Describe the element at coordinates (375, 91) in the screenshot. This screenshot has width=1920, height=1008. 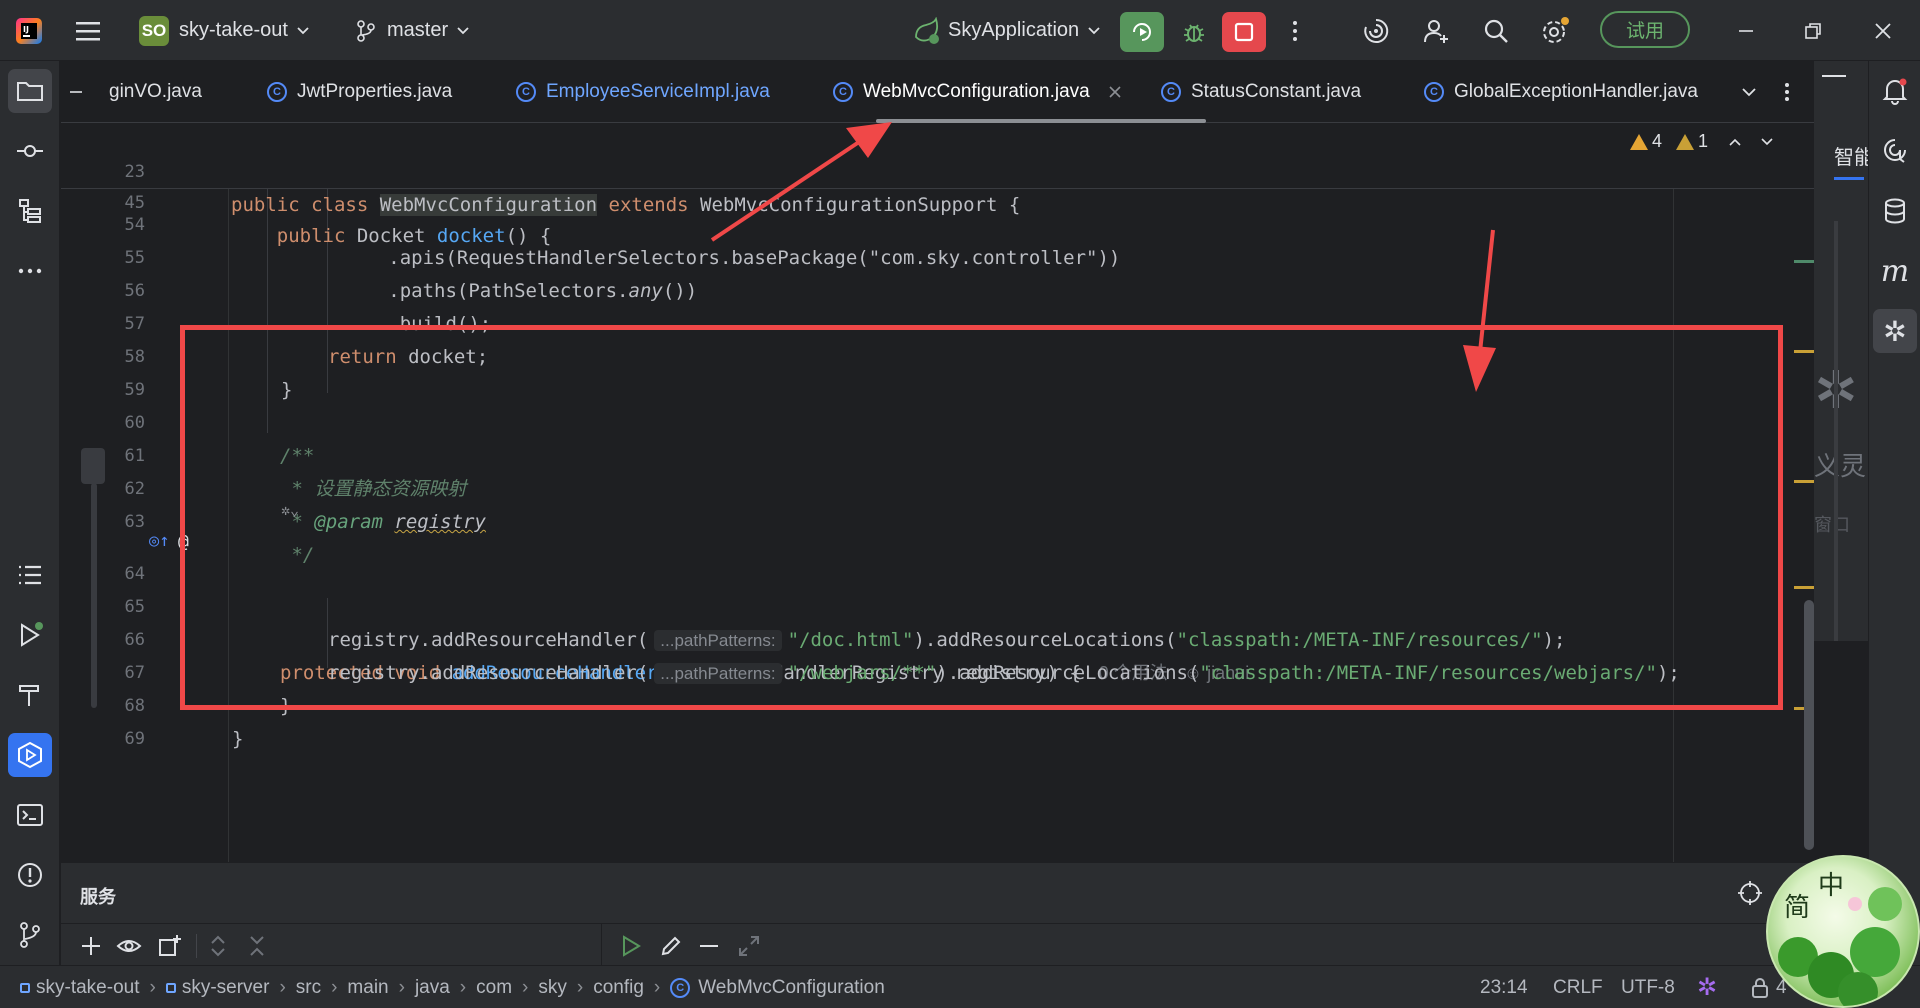
I see `tab-label: JwtProperties.java` at that location.